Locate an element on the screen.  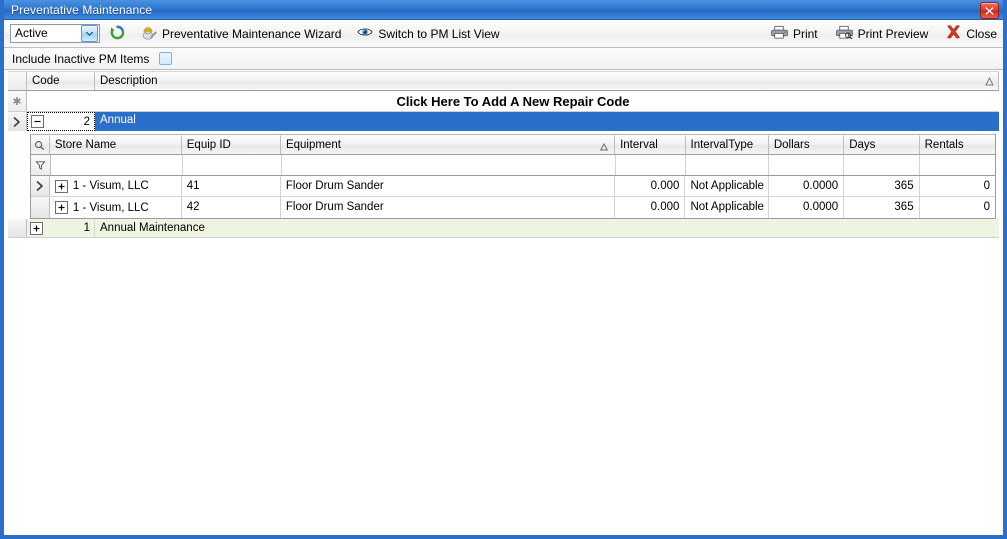
add-new-repair-code-row: ✱ Click Here To Add A New Repair Code is located at coordinates (503, 101).